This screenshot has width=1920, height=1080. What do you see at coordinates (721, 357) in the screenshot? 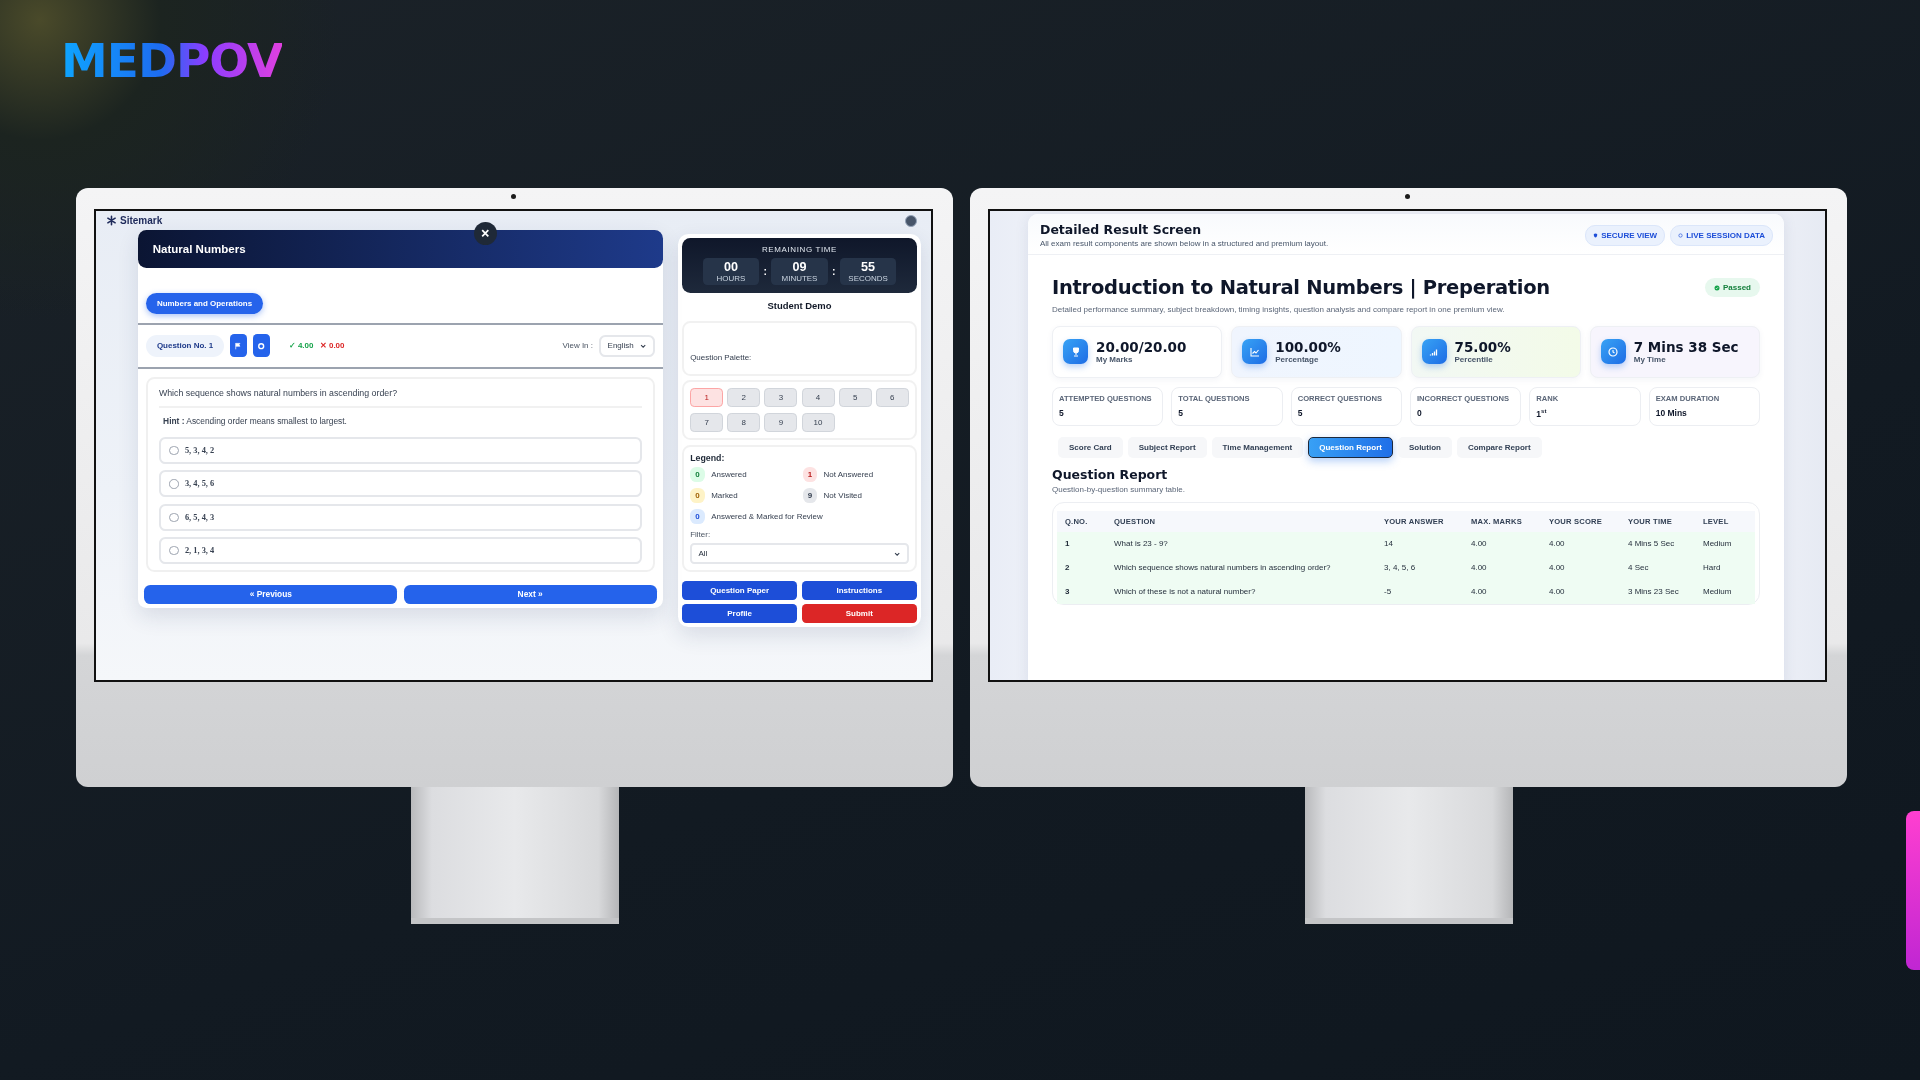
I see `palette-title: Question Palette:` at bounding box center [721, 357].